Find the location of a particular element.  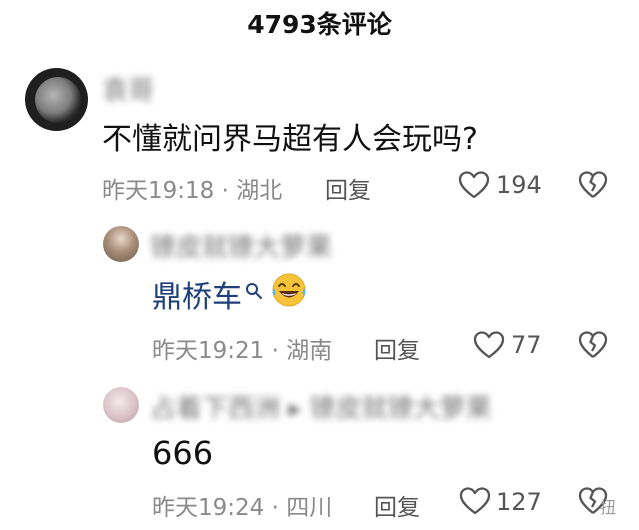

username: 镣皮就镣大萝果 is located at coordinates (241, 245).